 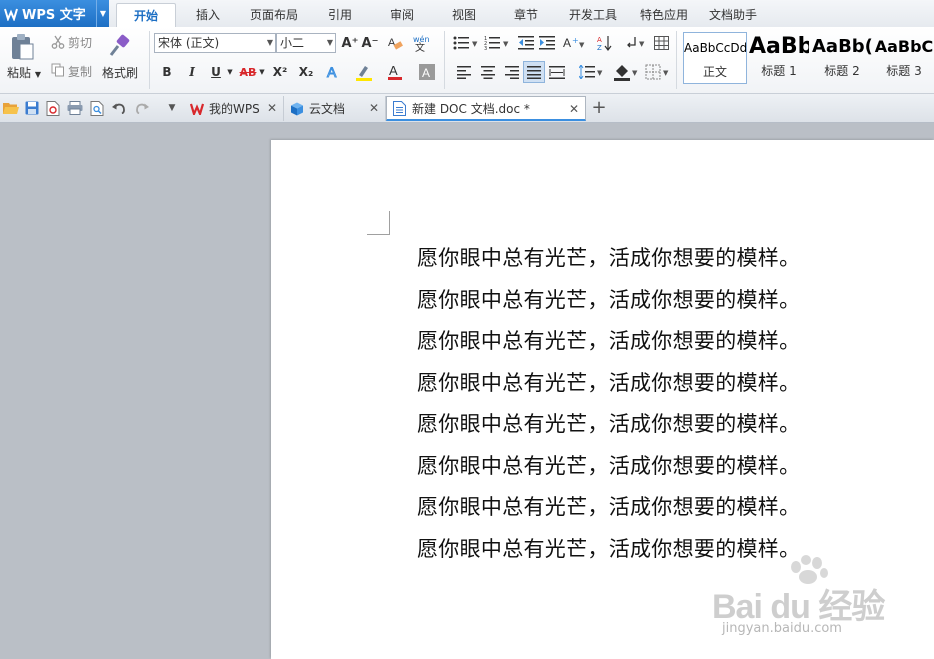 I want to click on doctab-label: 我的WPS, so click(x=234, y=109).